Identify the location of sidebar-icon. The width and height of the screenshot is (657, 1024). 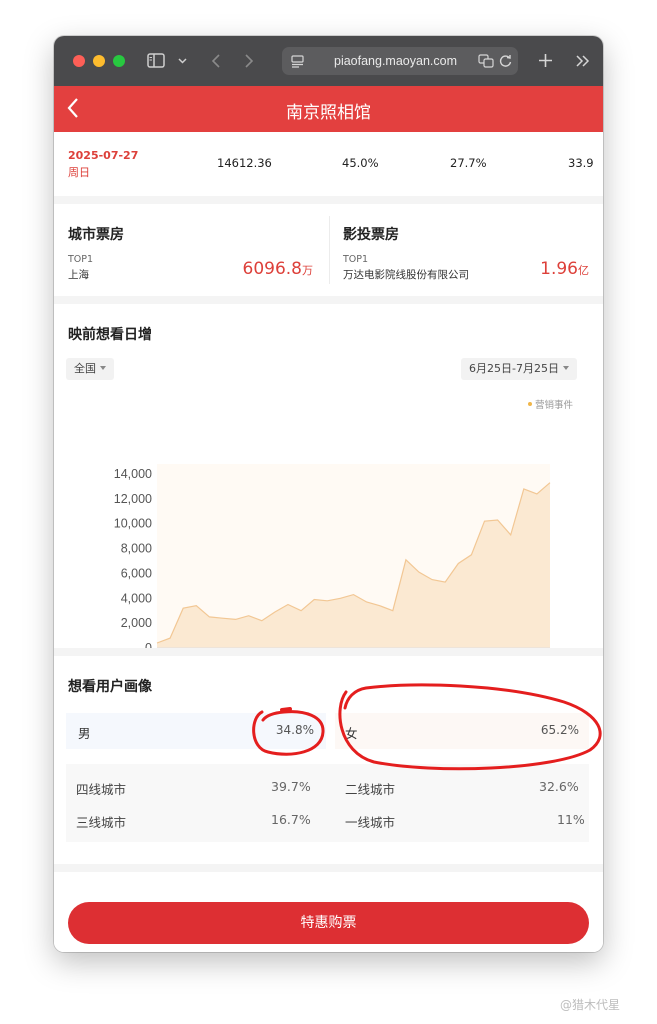
(156, 60).